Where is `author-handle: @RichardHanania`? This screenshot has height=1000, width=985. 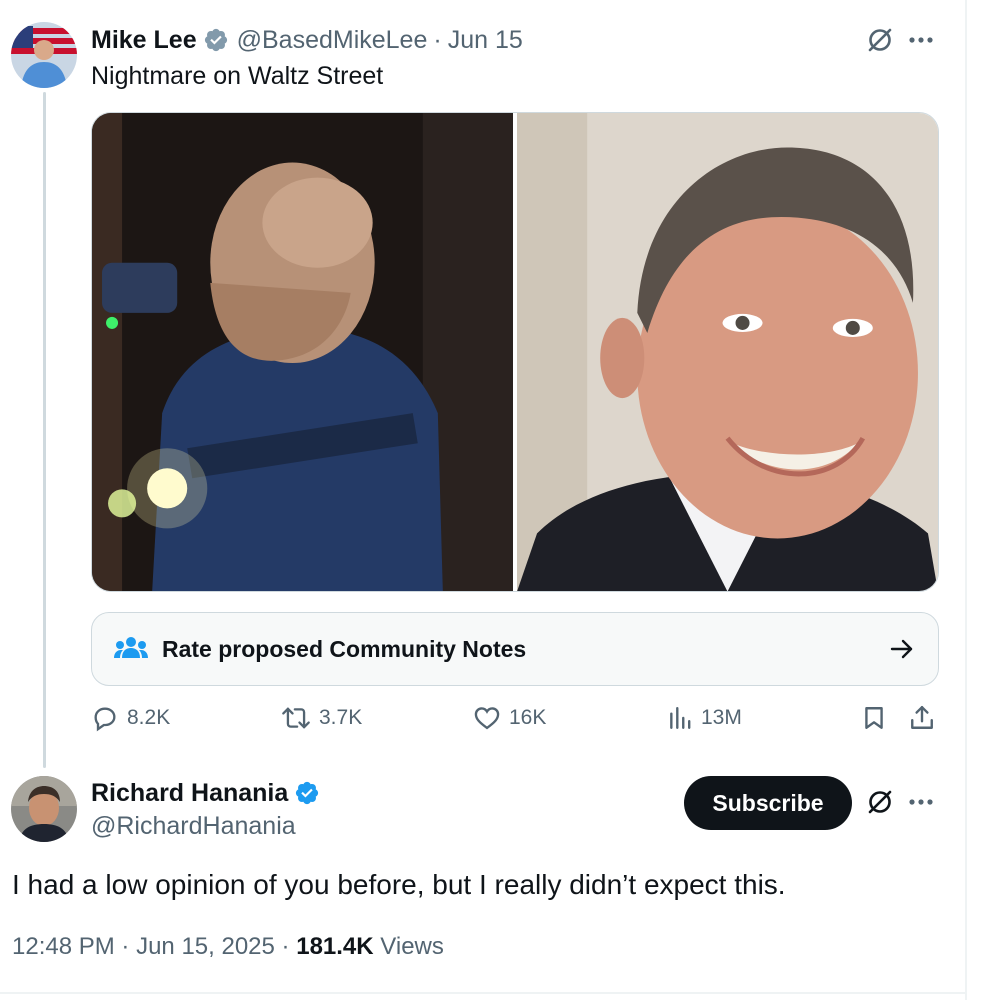 author-handle: @RichardHanania is located at coordinates (193, 826).